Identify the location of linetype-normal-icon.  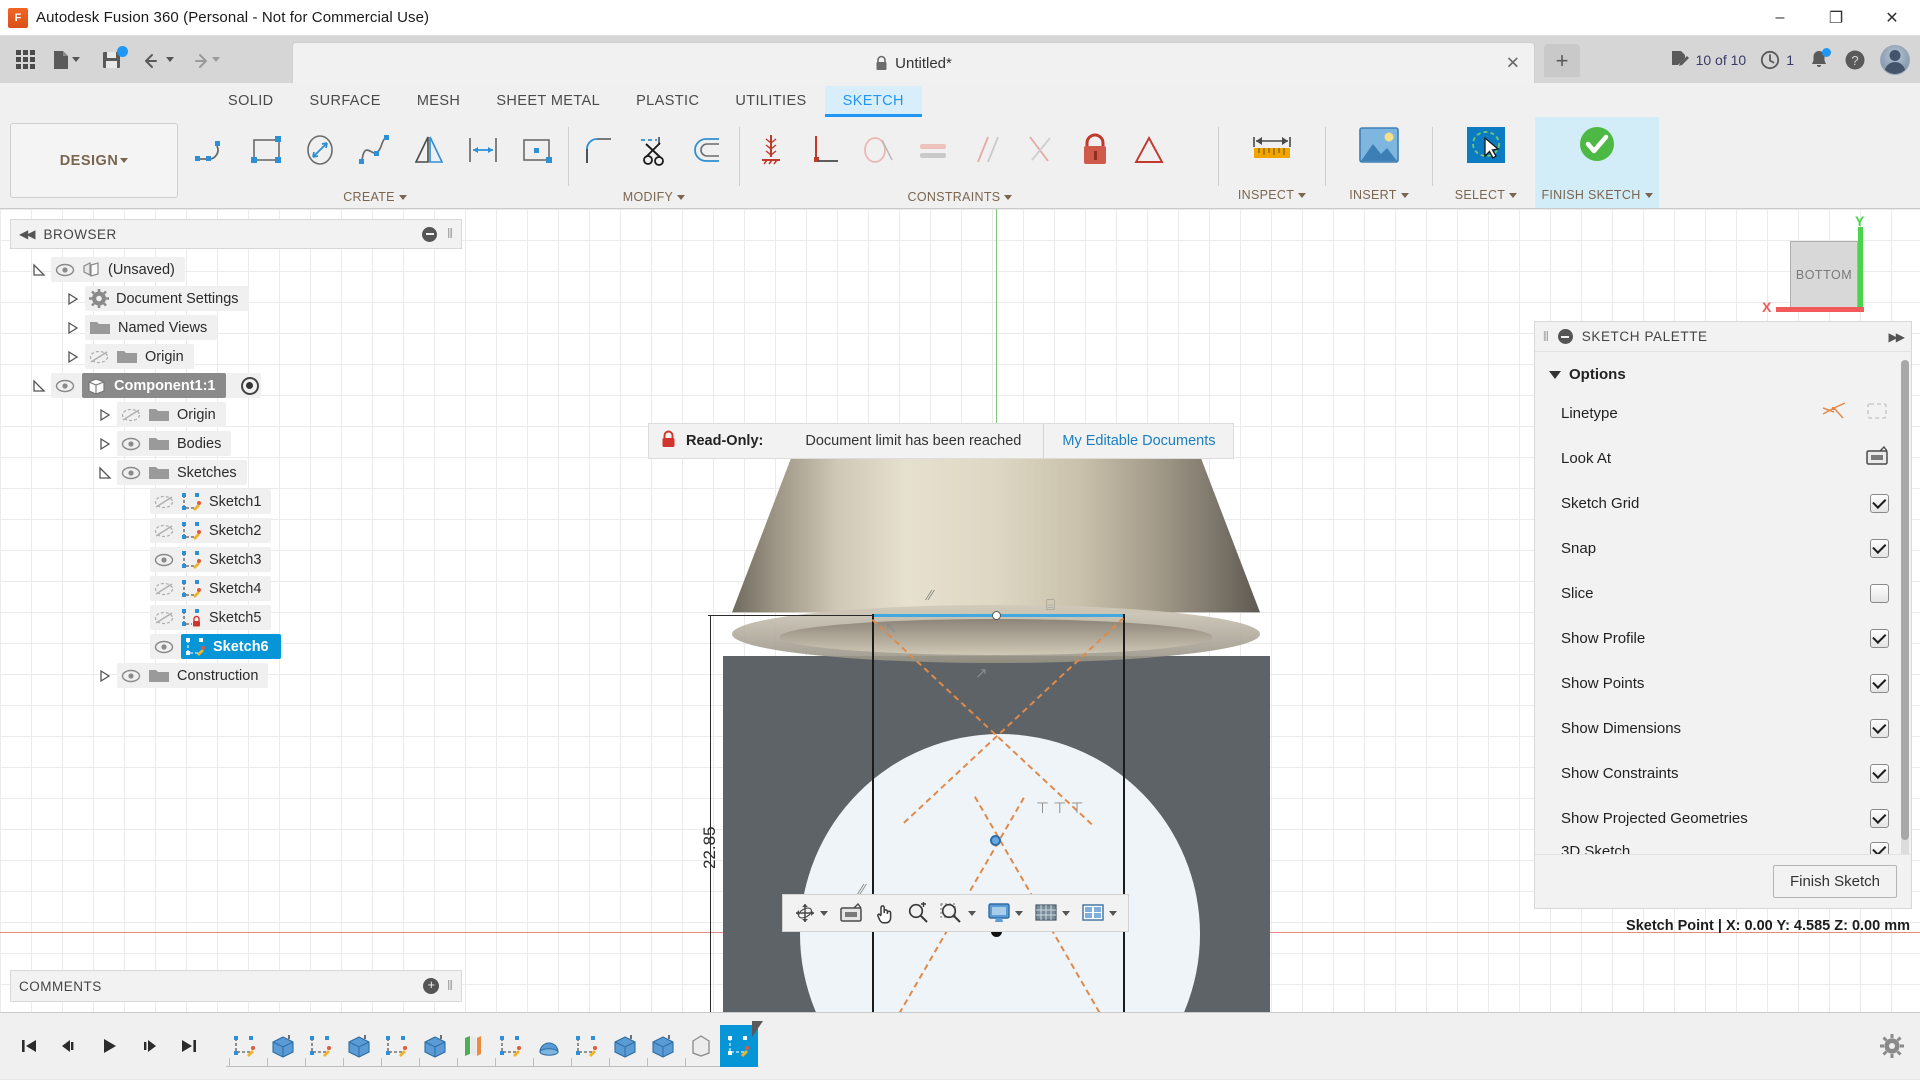
(1834, 413).